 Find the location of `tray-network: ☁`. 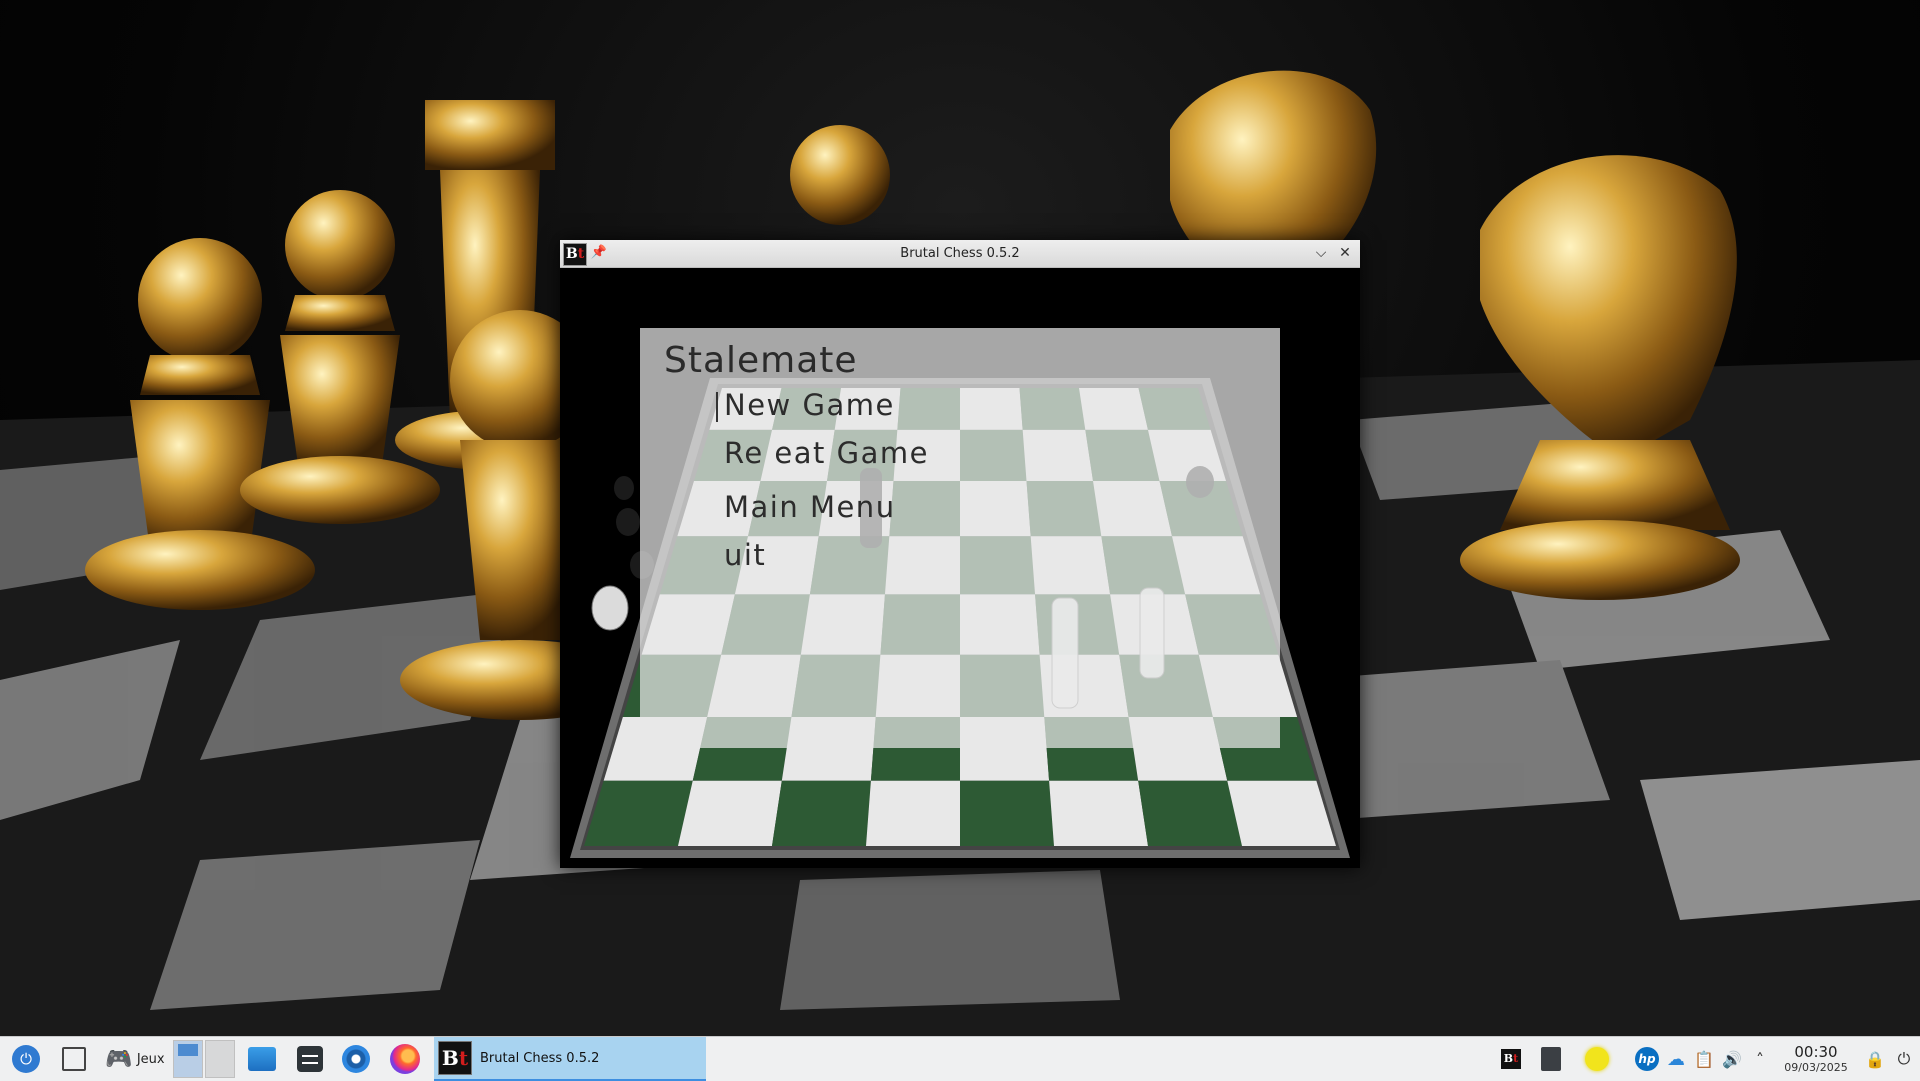

tray-network: ☁ is located at coordinates (1676, 1059).